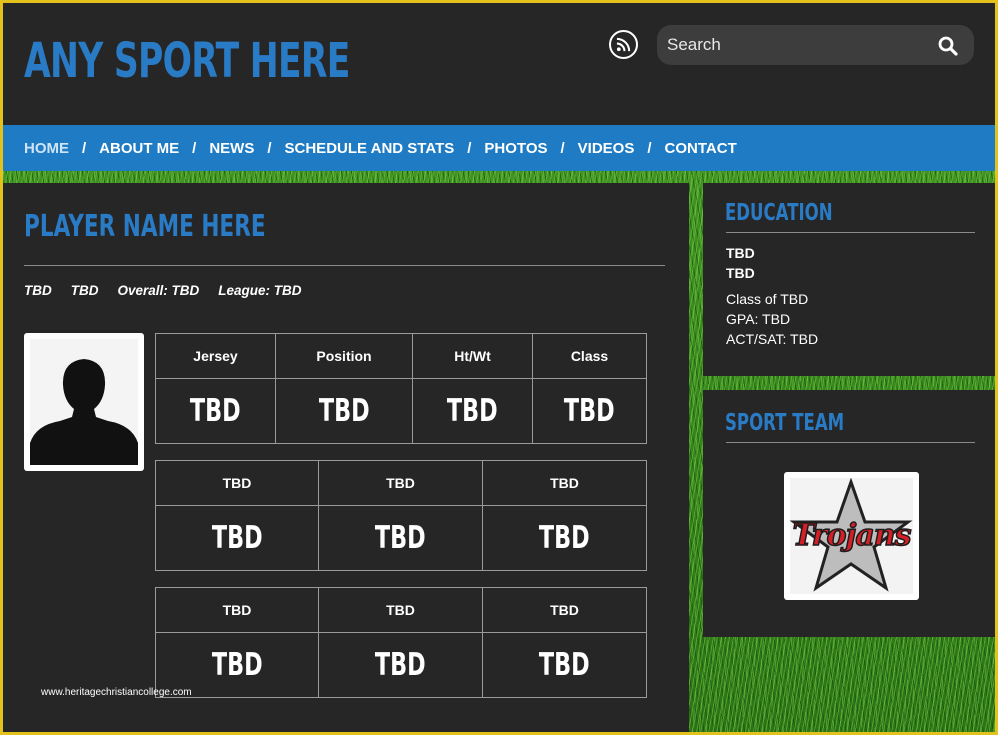 The width and height of the screenshot is (998, 735). I want to click on stats-table-2: TBD TBD TBD TBD TBD TBD, so click(401, 515).